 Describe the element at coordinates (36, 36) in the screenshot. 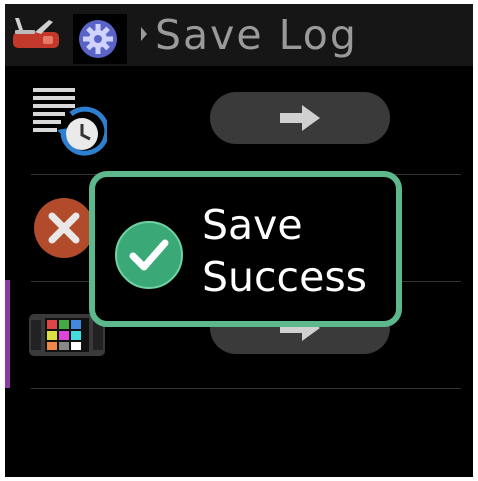

I see `multitool-icon` at that location.